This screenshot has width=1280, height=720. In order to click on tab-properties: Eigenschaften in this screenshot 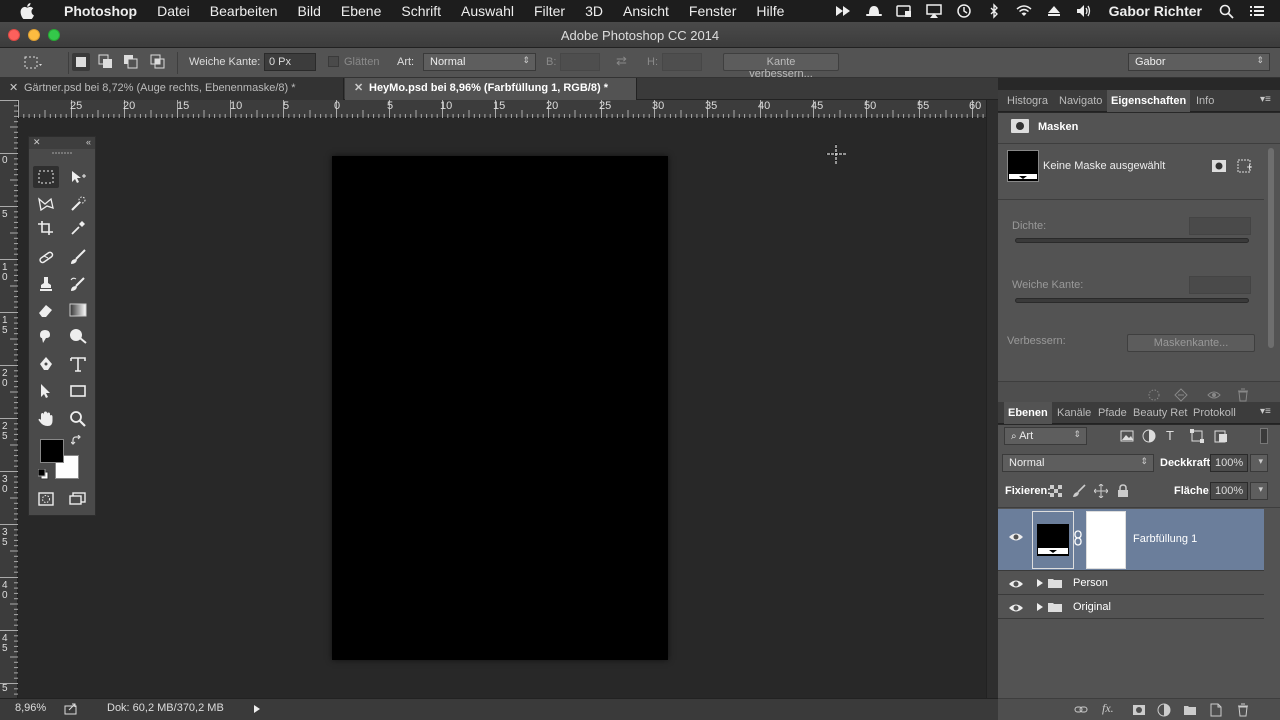, I will do `click(1149, 101)`.